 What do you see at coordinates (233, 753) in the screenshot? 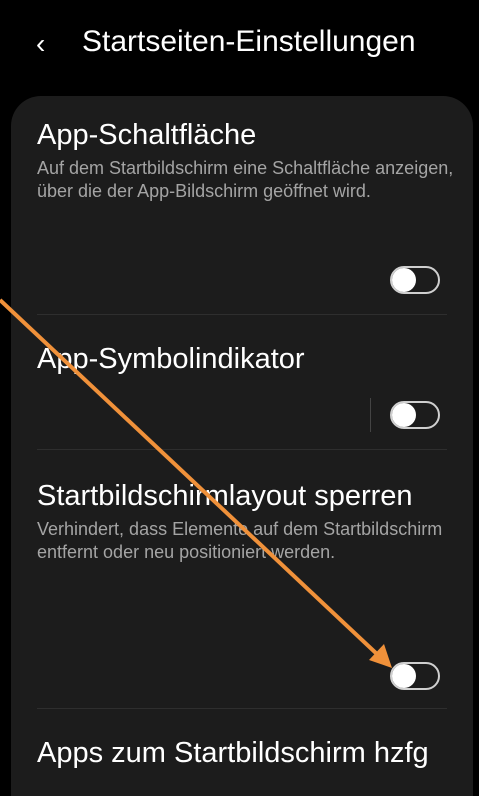
I see `setting-title: Apps zum Startbildschirm hzfg` at bounding box center [233, 753].